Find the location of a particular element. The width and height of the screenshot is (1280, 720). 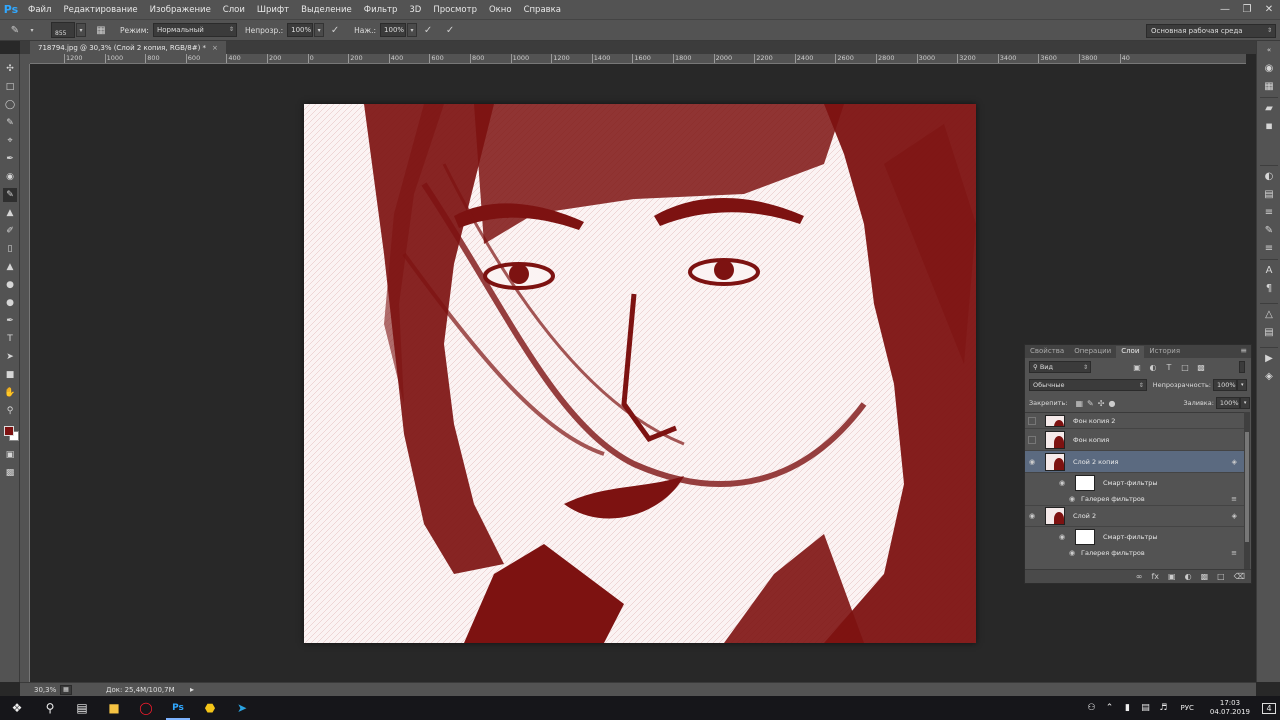

dodge-tool-icon: ● is located at coordinates (10, 303).